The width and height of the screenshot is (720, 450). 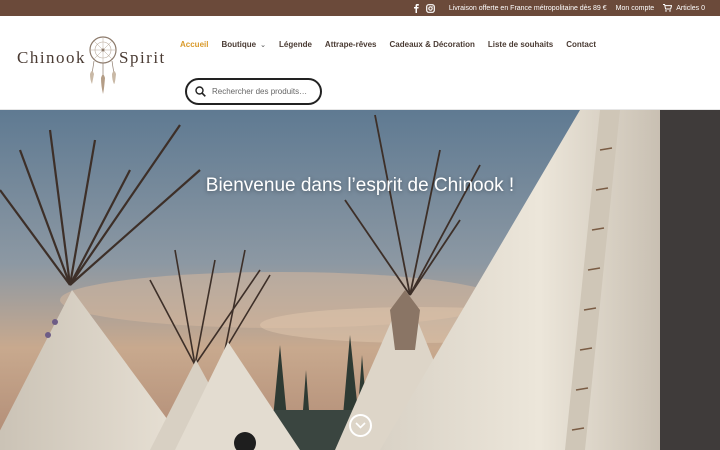 What do you see at coordinates (239, 44) in the screenshot?
I see `nav-item-label: Boutique` at bounding box center [239, 44].